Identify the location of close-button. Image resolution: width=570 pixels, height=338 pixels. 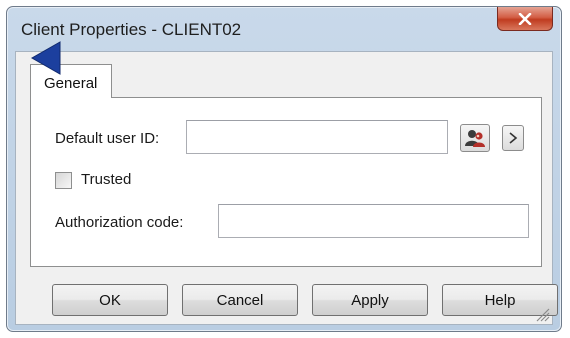
(525, 19).